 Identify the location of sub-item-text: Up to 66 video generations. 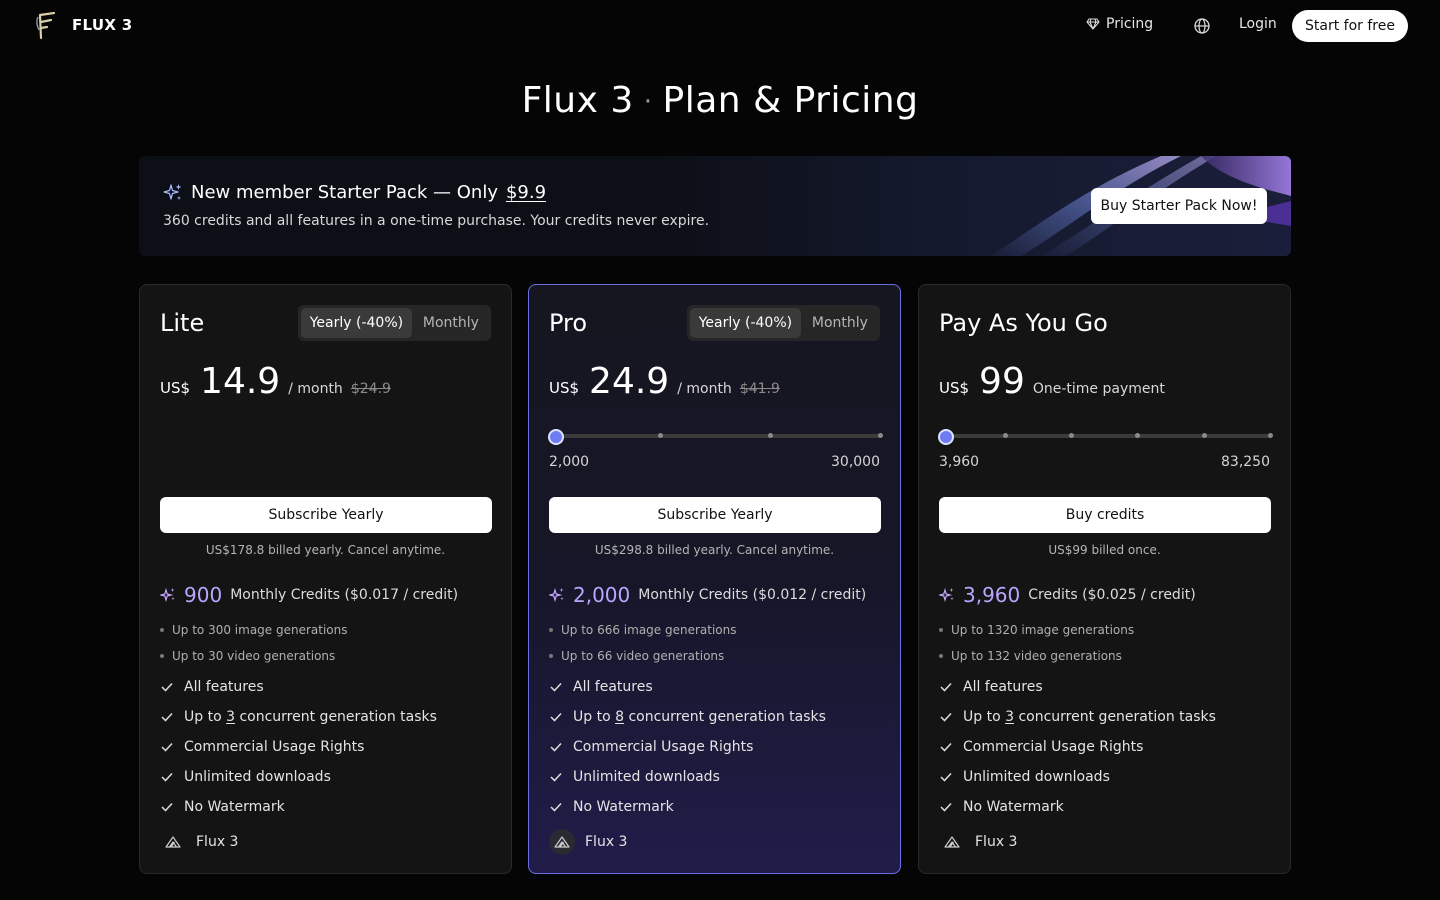
(643, 656).